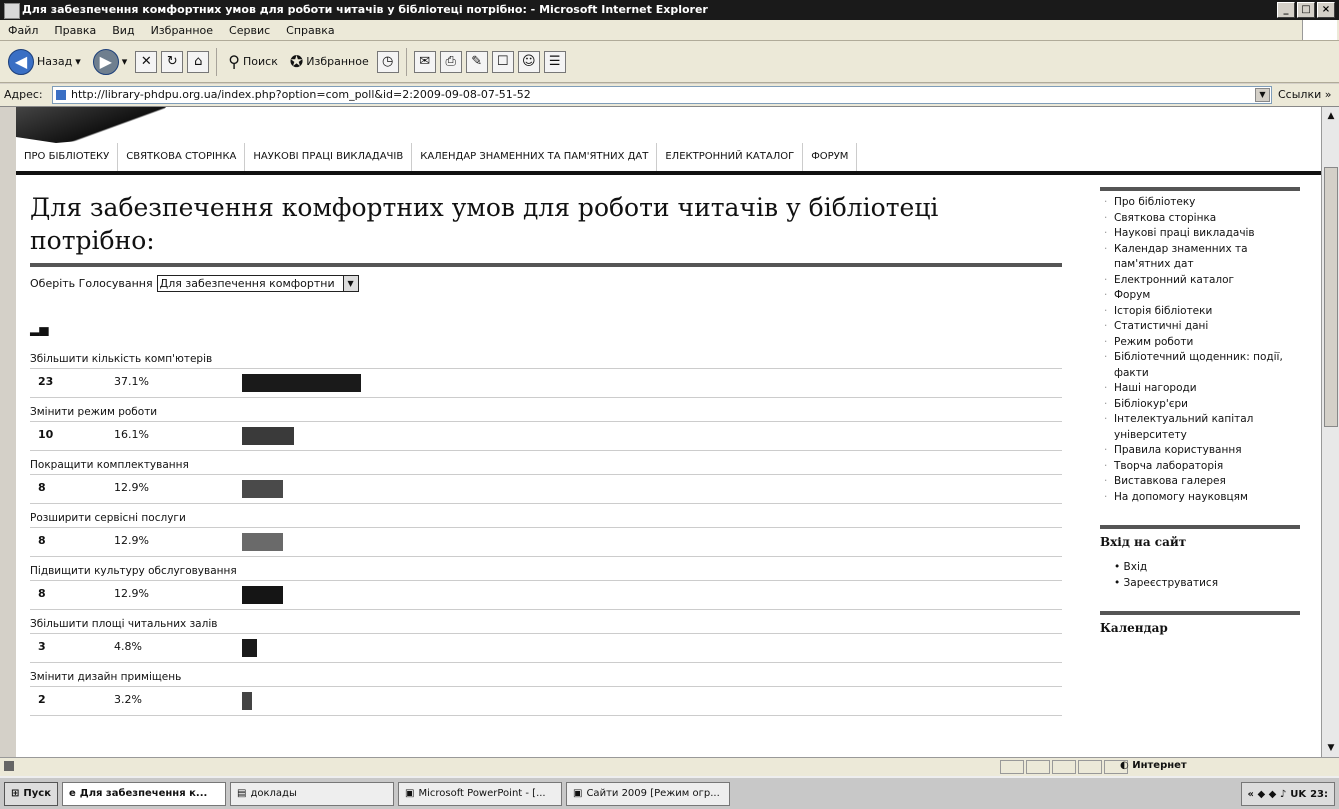 This screenshot has width=1339, height=809. What do you see at coordinates (67, 157) in the screenshot?
I see `nav-about: ПРО БІБЛІОТЕКУ` at bounding box center [67, 157].